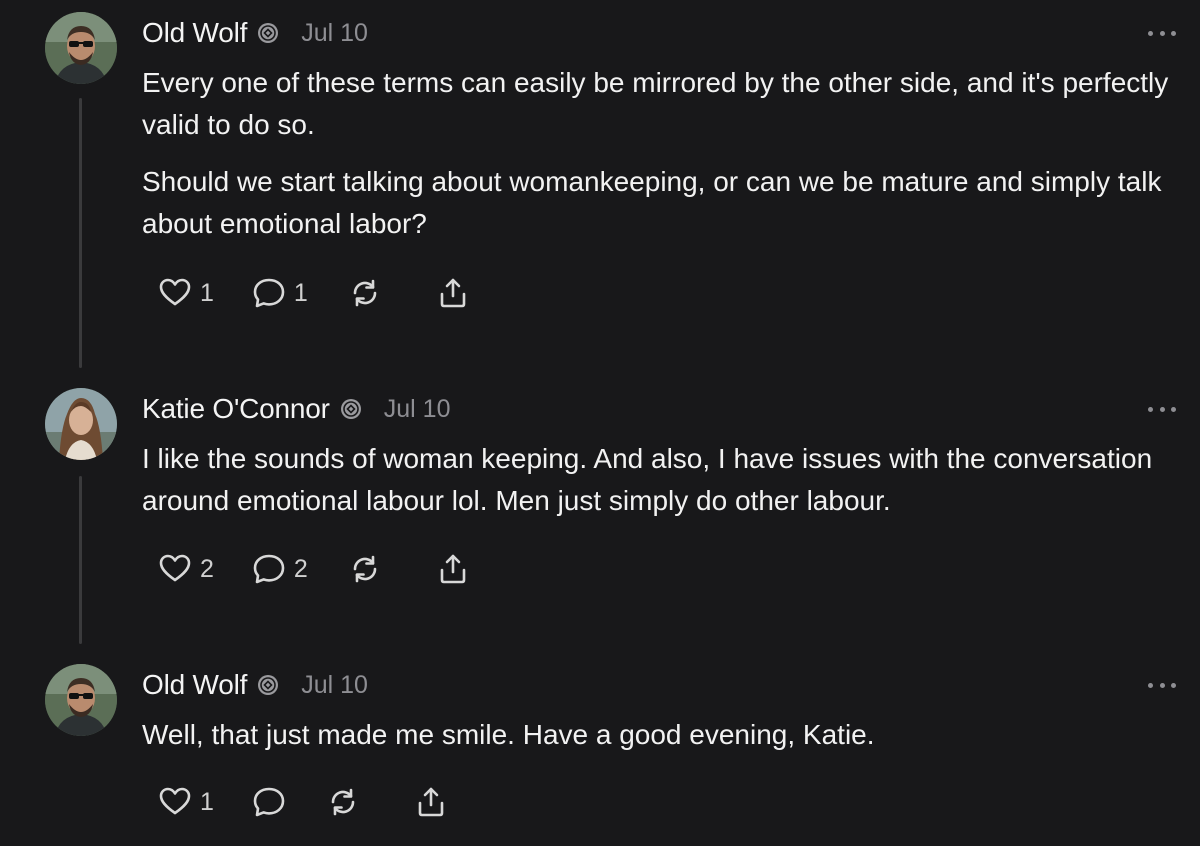 This screenshot has width=1200, height=846. Describe the element at coordinates (314, 293) in the screenshot. I see `post-actions: 1 1` at that location.